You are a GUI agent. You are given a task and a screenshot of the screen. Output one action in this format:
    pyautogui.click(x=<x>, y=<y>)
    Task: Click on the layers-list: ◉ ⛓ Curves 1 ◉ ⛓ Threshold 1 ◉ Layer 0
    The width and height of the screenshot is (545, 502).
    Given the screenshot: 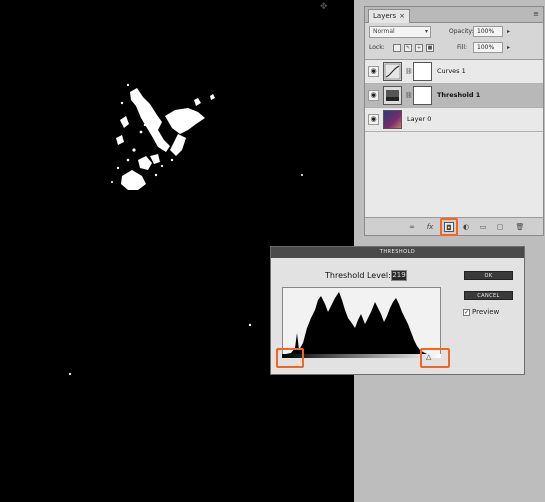 What is the action you would take?
    pyautogui.click(x=454, y=138)
    